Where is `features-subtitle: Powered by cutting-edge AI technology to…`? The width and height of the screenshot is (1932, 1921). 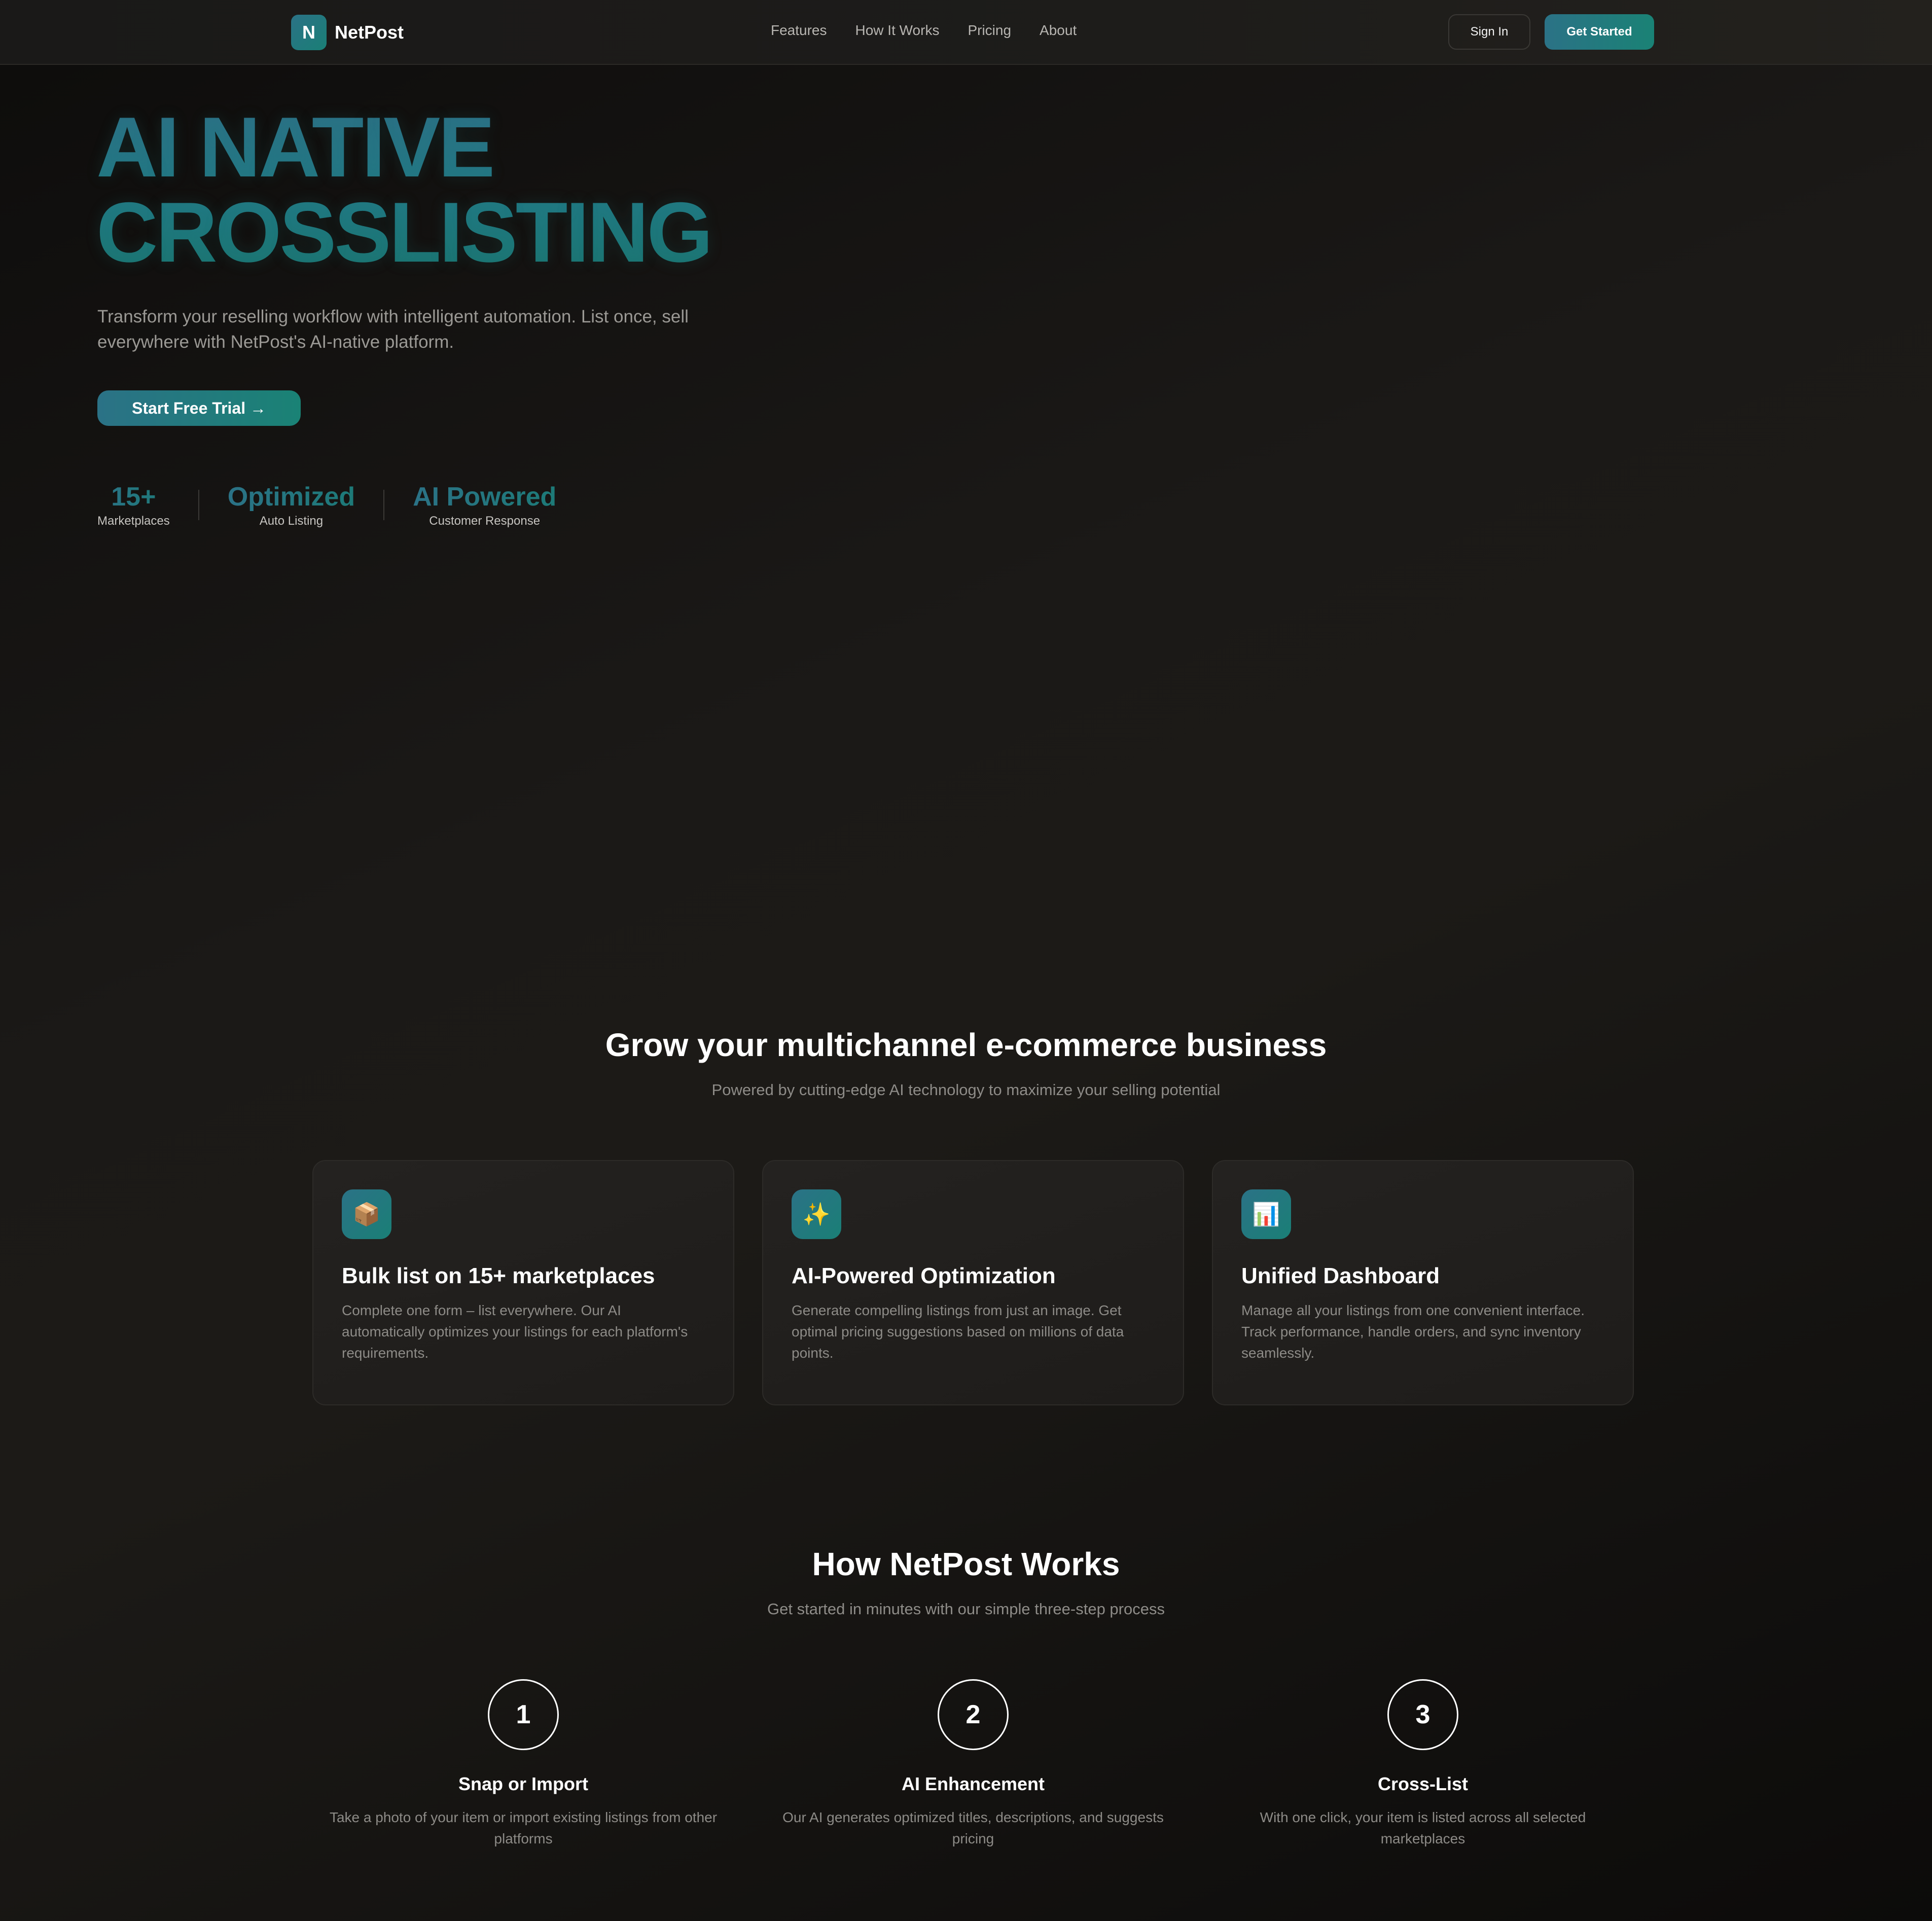
features-subtitle: Powered by cutting-edge AI technology to… is located at coordinates (966, 1090).